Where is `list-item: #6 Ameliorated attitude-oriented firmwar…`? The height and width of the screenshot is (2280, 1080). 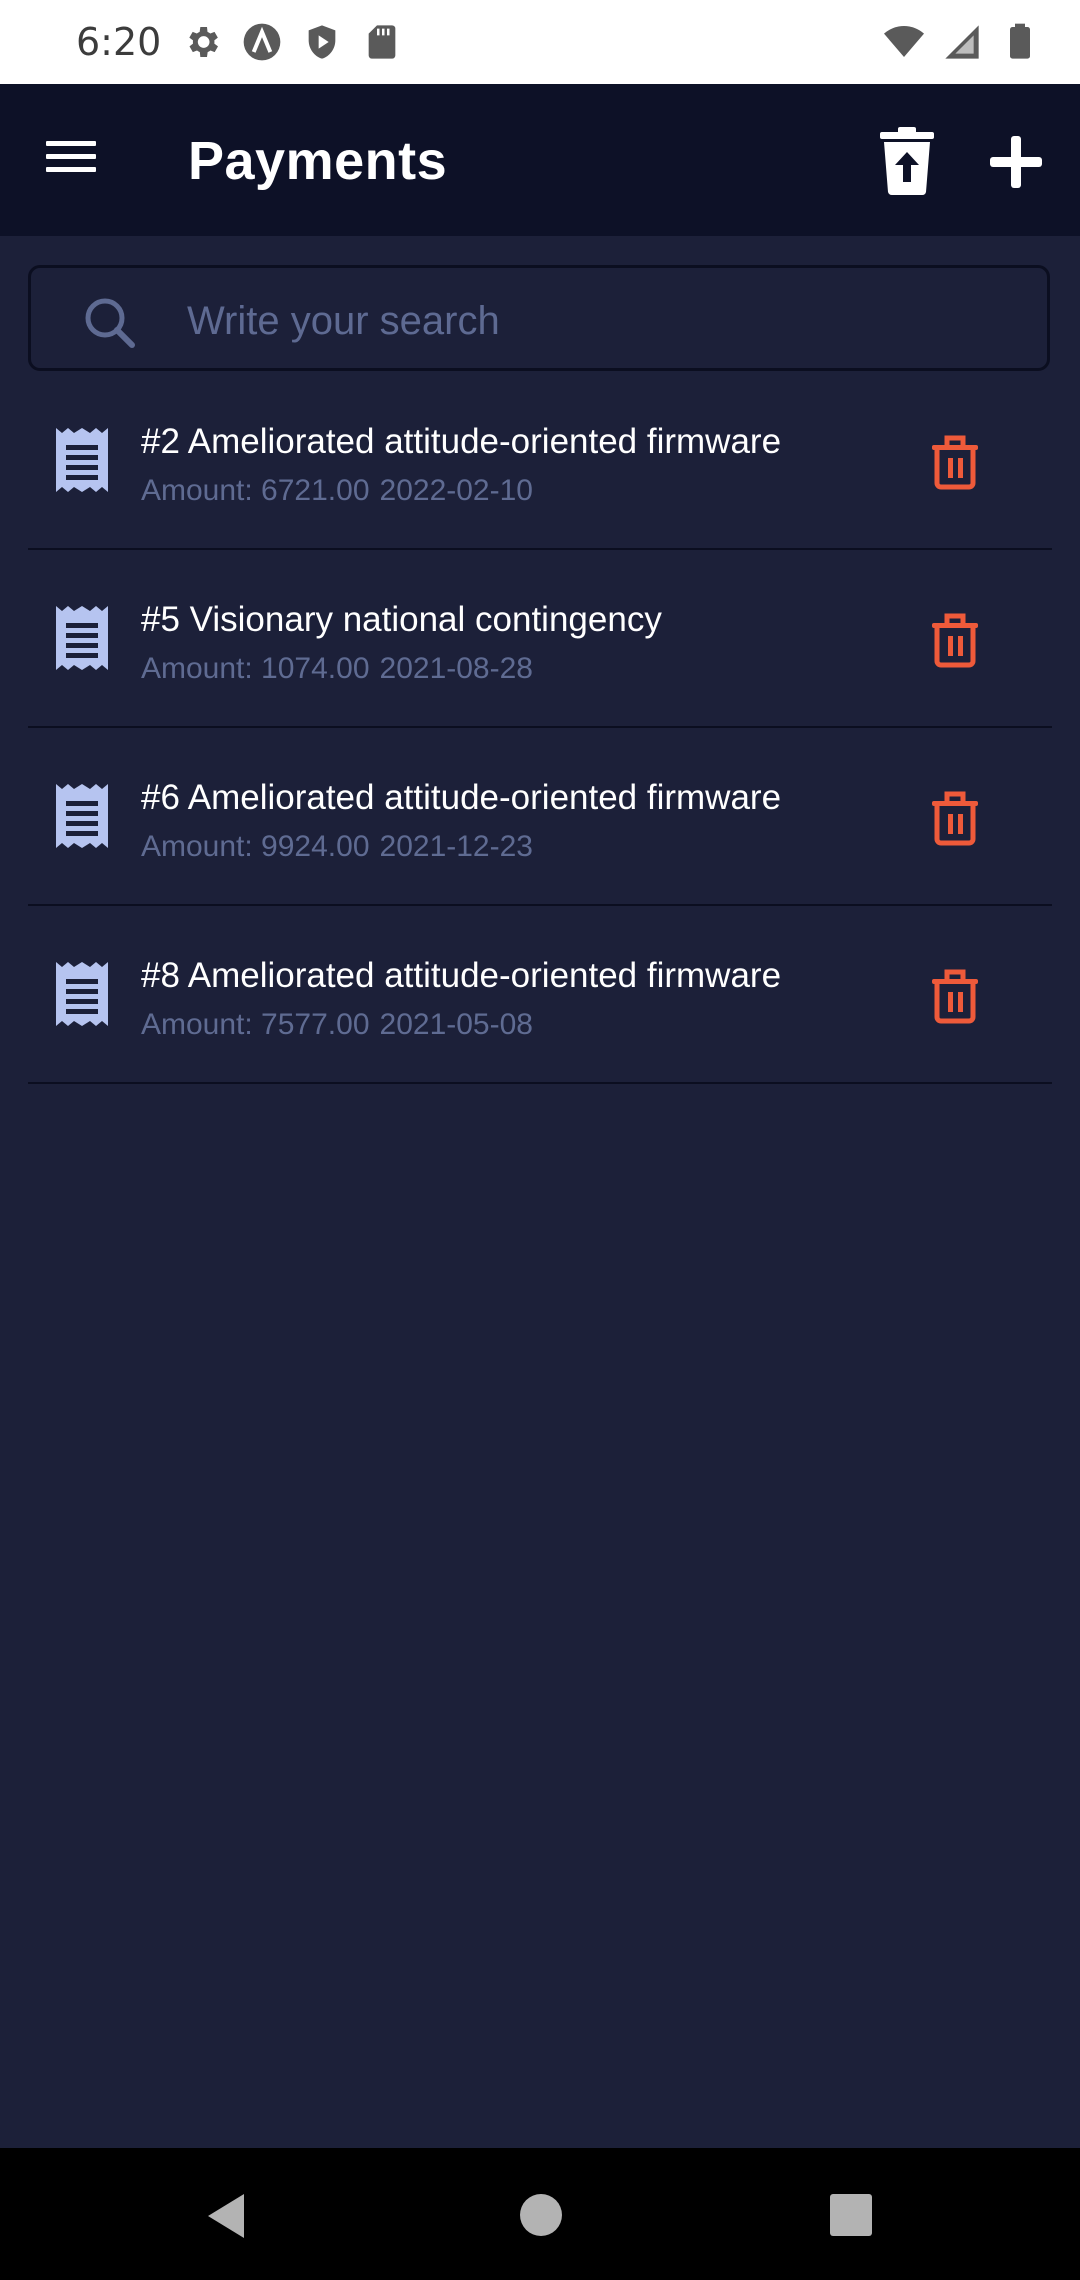
list-item: #6 Ameliorated attitude-oriented firmwar… is located at coordinates (540, 817).